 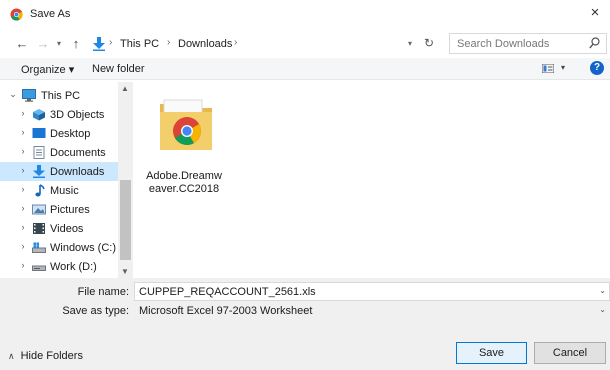 I want to click on nav-label: Documents, so click(x=78, y=153).